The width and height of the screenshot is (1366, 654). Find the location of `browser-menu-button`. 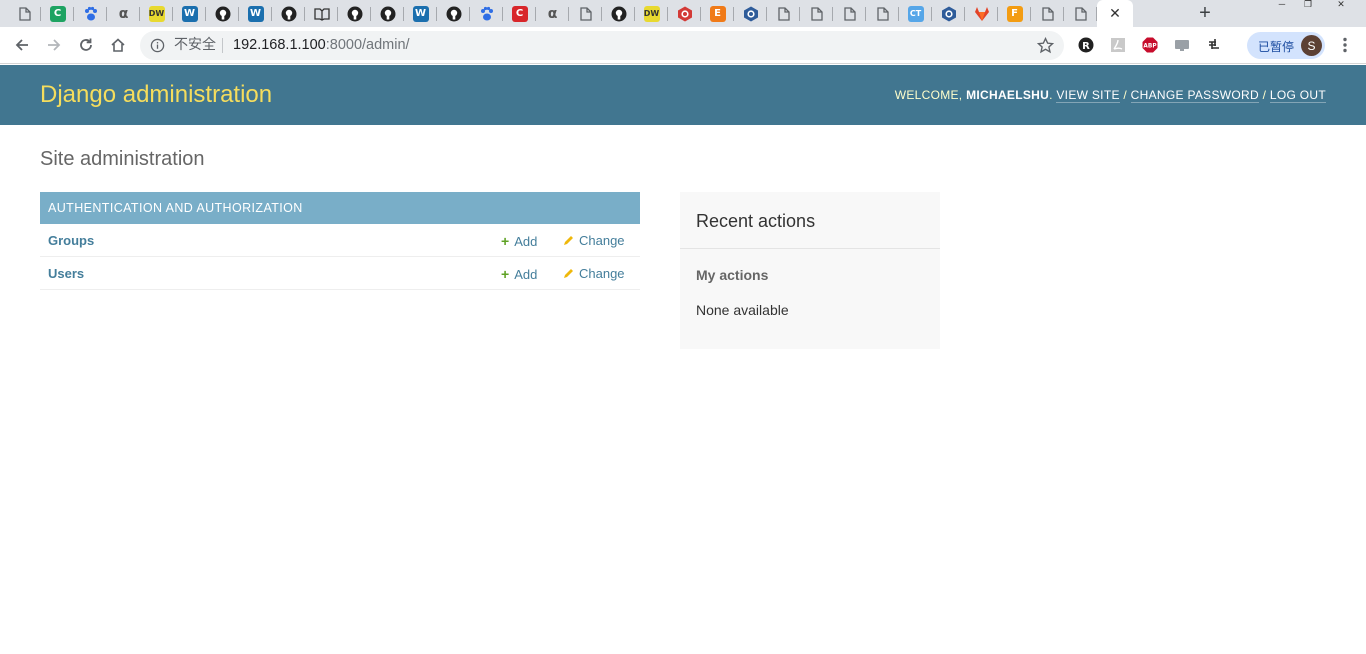

browser-menu-button is located at coordinates (1345, 45).